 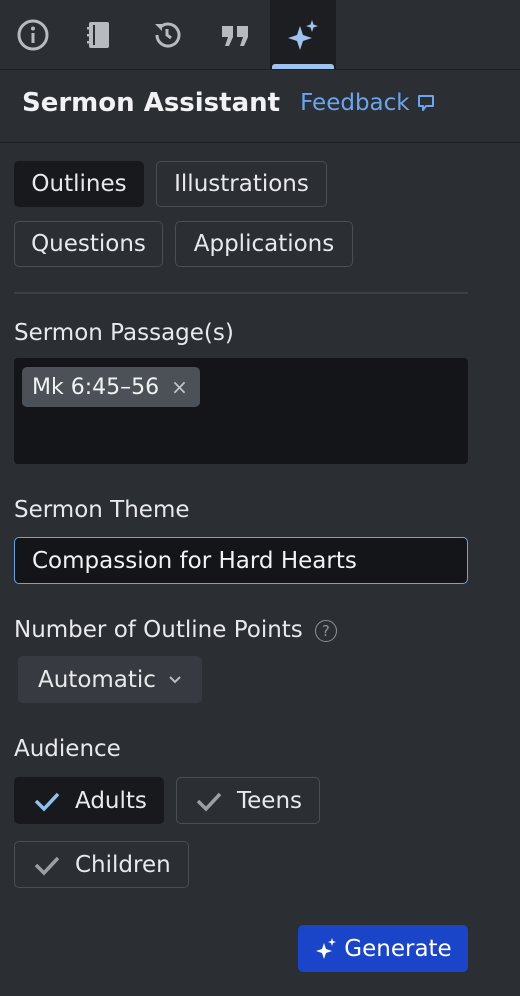 What do you see at coordinates (241, 560) in the screenshot?
I see `theme-input` at bounding box center [241, 560].